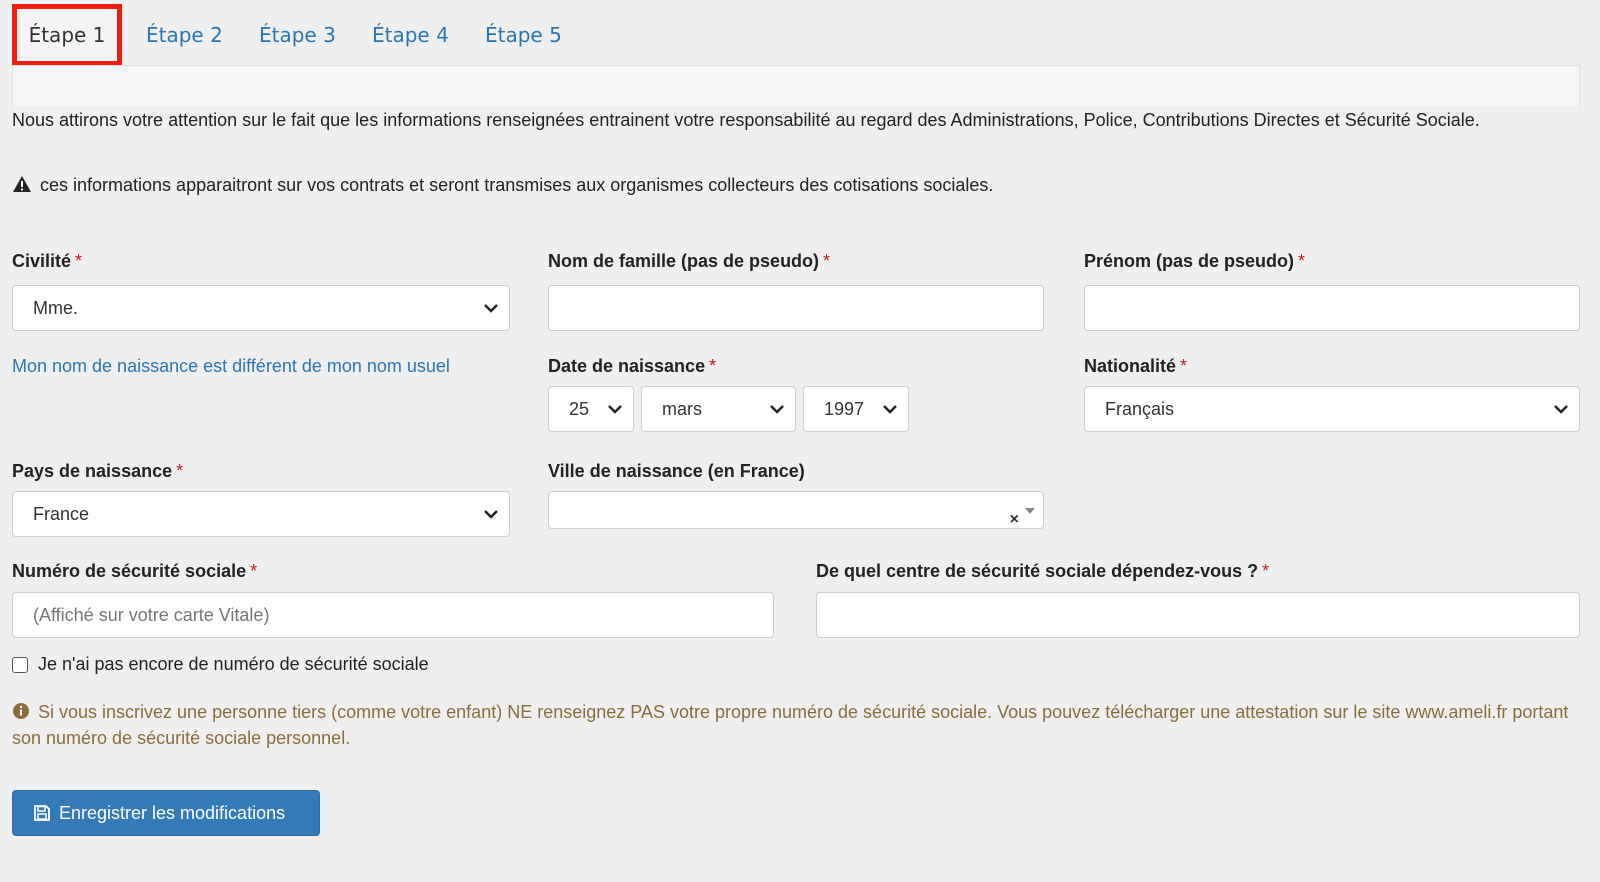 This screenshot has height=882, width=1600. Describe the element at coordinates (718, 409) in the screenshot. I see `birth-month-select: mars` at that location.